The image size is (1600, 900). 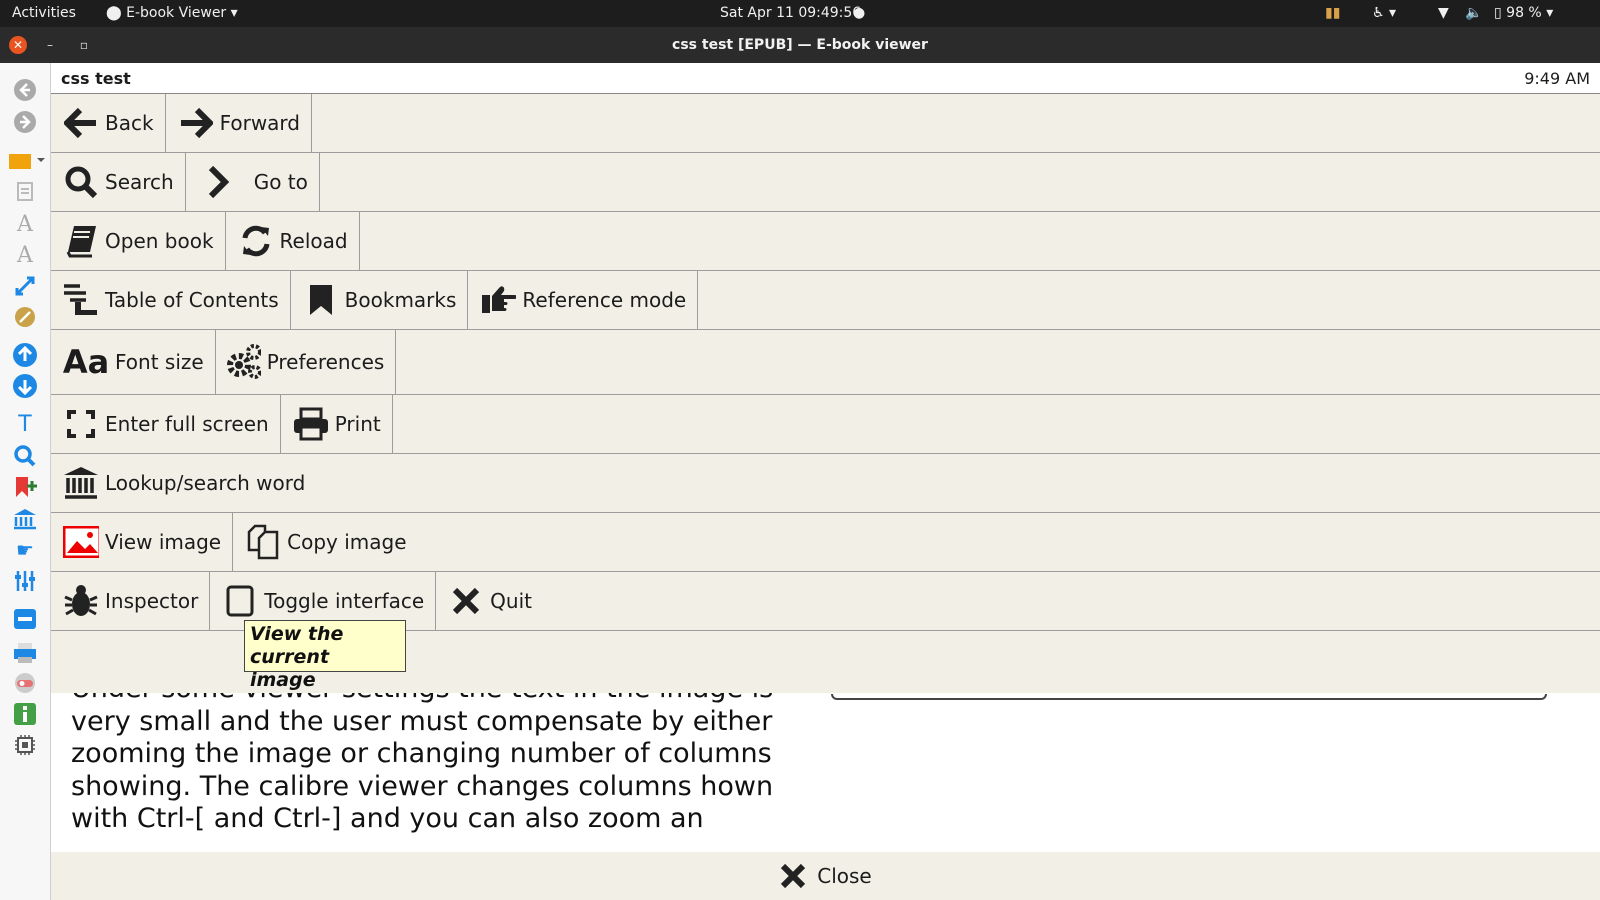 I want to click on font-size-label: Font size, so click(x=159, y=362).